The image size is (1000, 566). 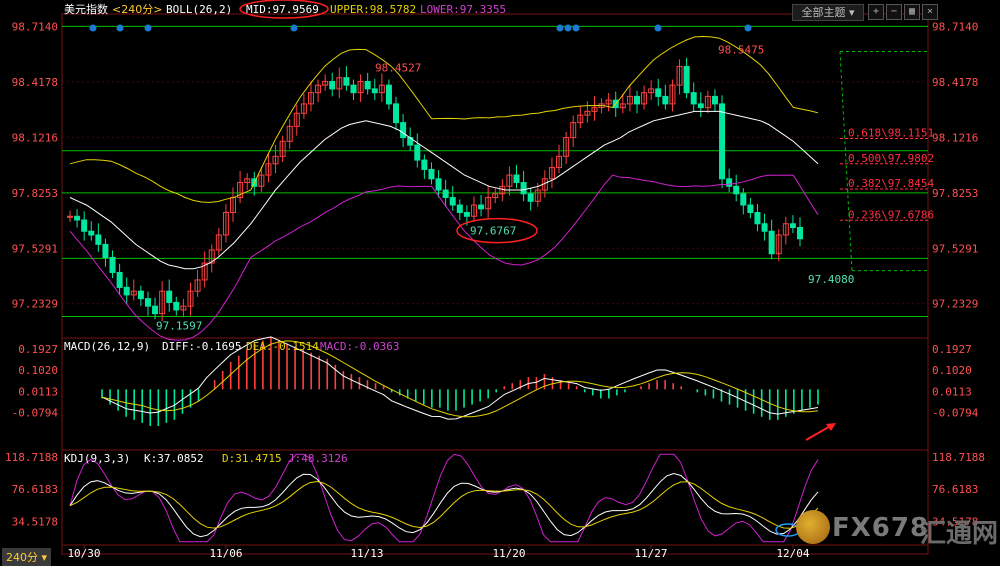 I want to click on watermark-cn: 汇通网, so click(x=959, y=534).